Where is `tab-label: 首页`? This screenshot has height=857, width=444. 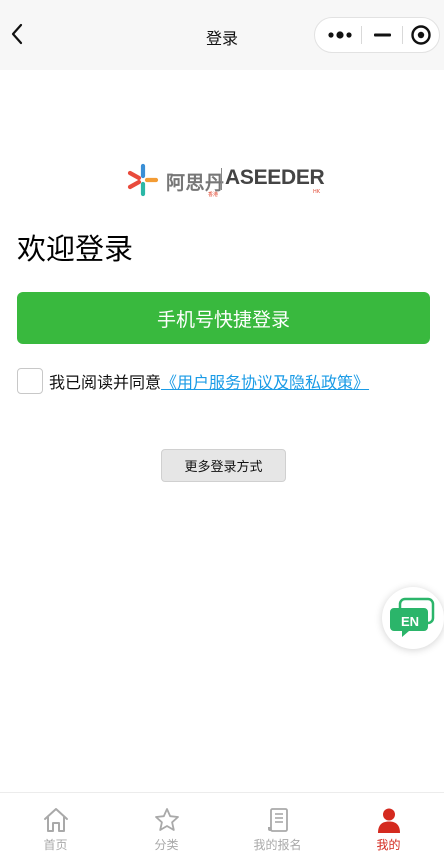 tab-label: 首页 is located at coordinates (55, 845).